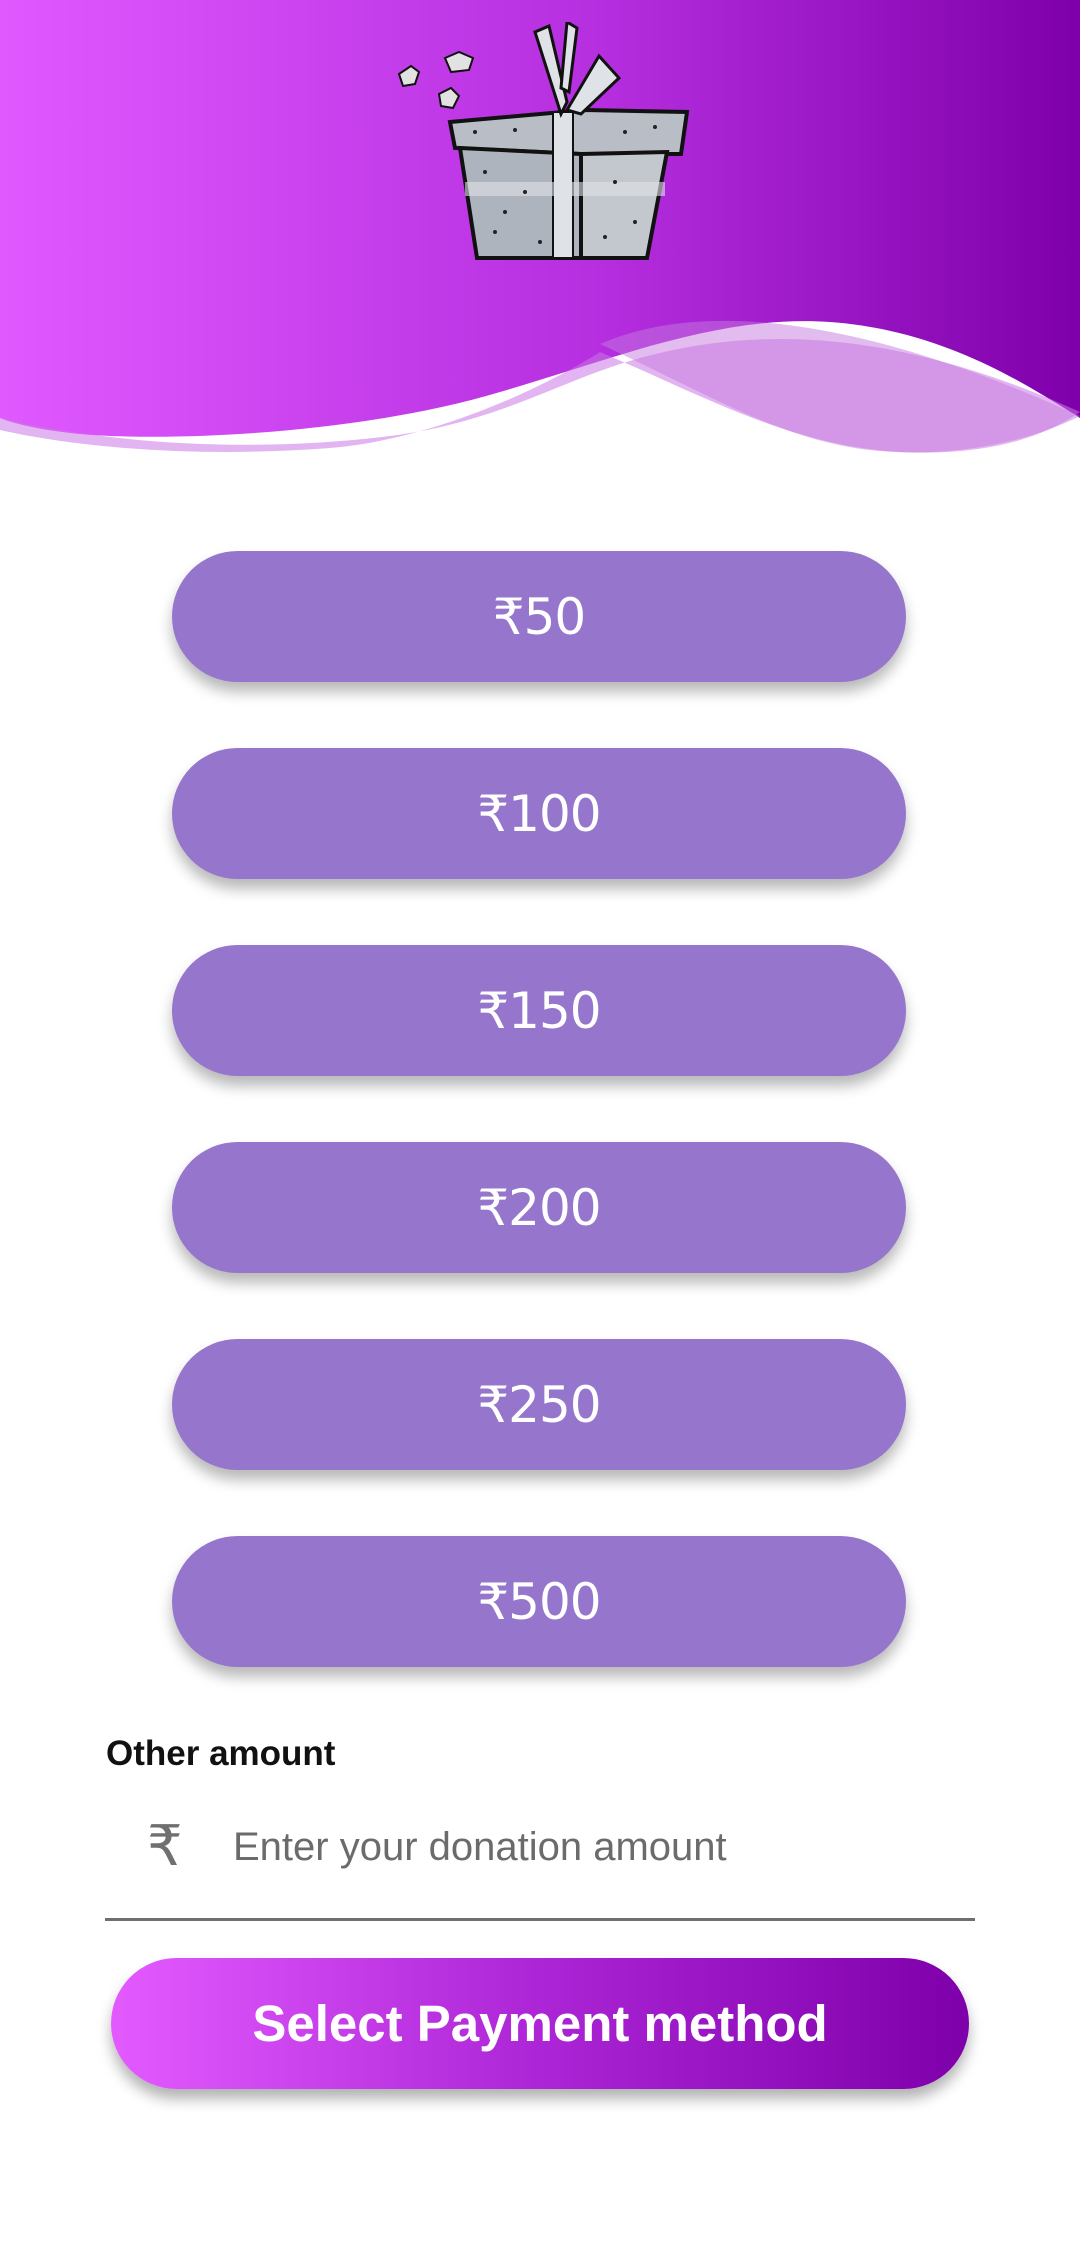 Image resolution: width=1080 pixels, height=2257 pixels. I want to click on other-amount-label: Other amount, so click(221, 1753).